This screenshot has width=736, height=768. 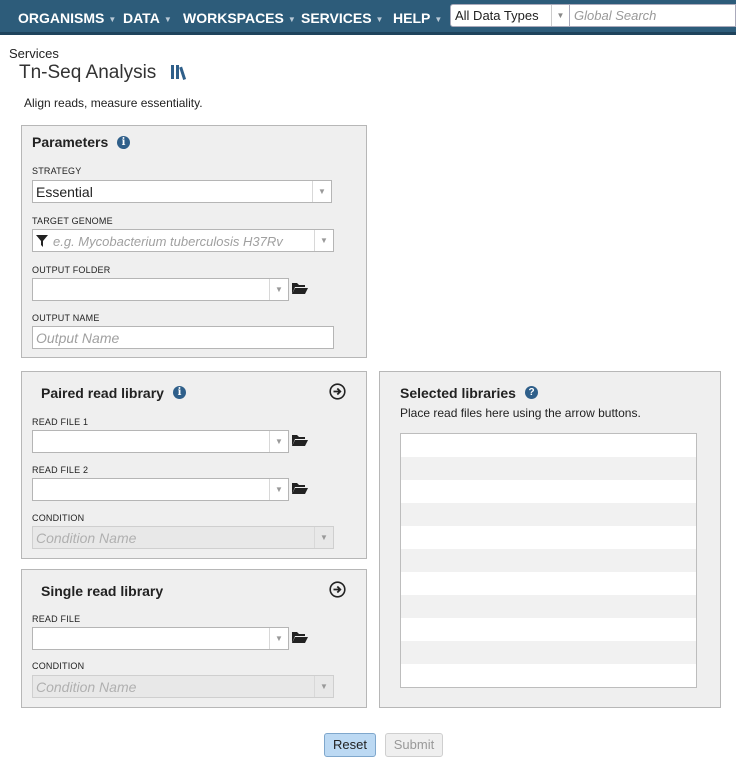 What do you see at coordinates (183, 337) in the screenshot?
I see `output-name-input: Output Name` at bounding box center [183, 337].